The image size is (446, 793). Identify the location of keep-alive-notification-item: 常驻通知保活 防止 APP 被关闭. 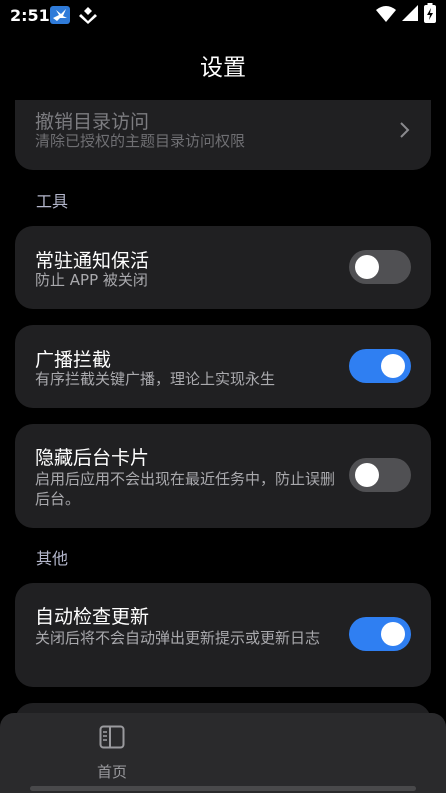
(223, 267).